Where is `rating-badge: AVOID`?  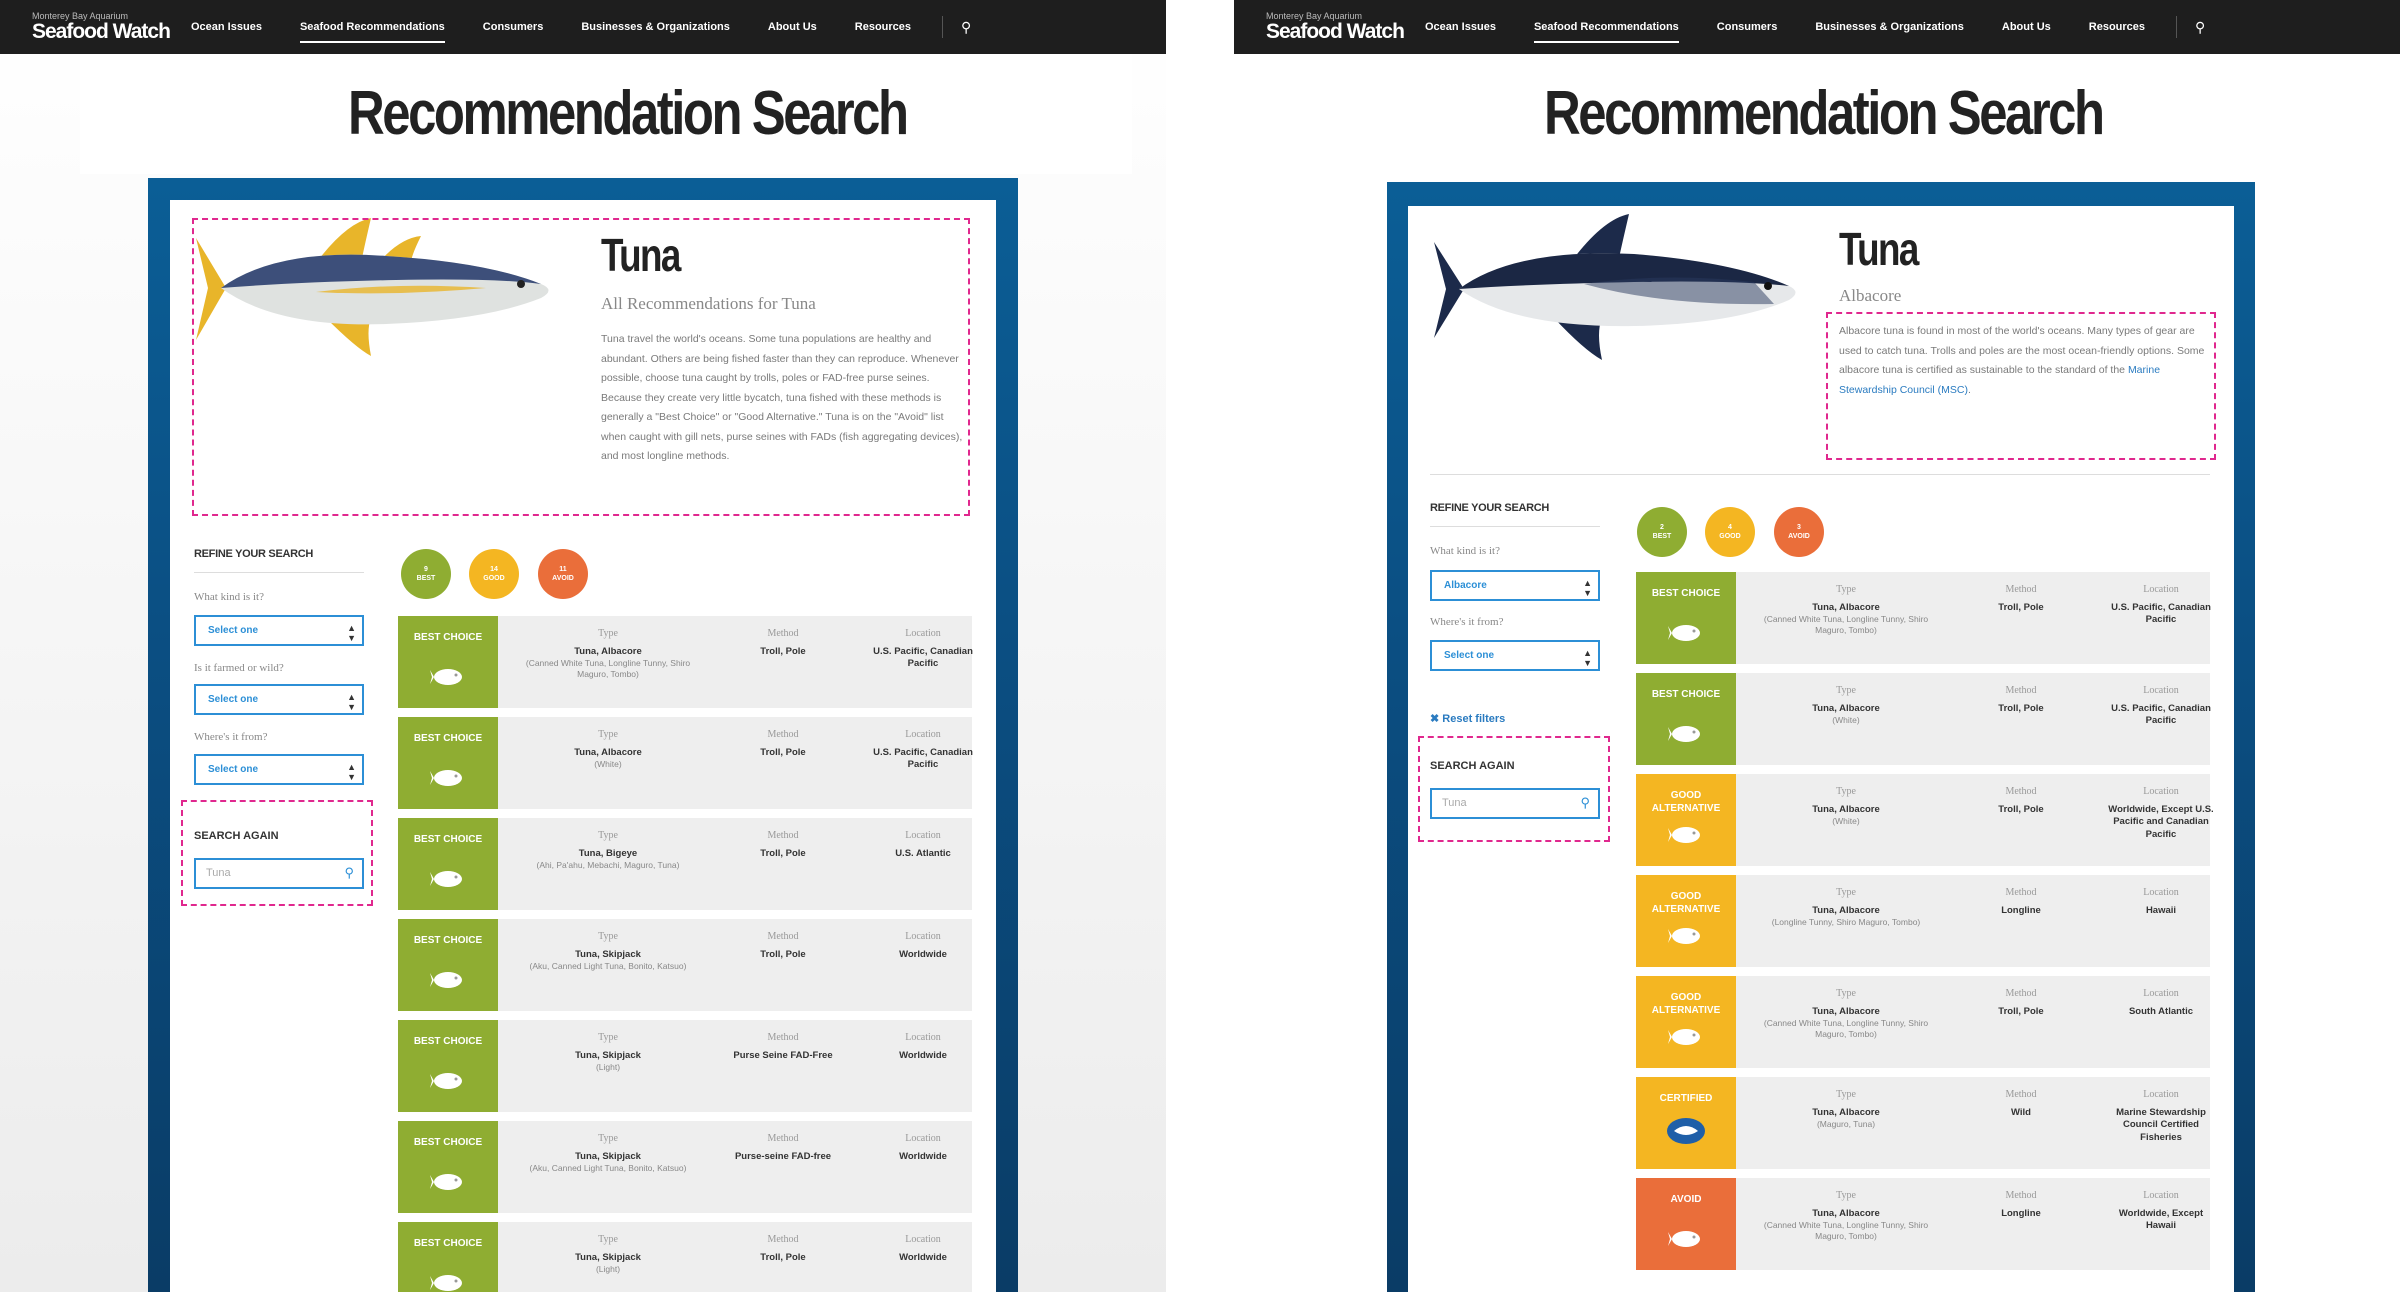
rating-badge: AVOID is located at coordinates (1686, 1224).